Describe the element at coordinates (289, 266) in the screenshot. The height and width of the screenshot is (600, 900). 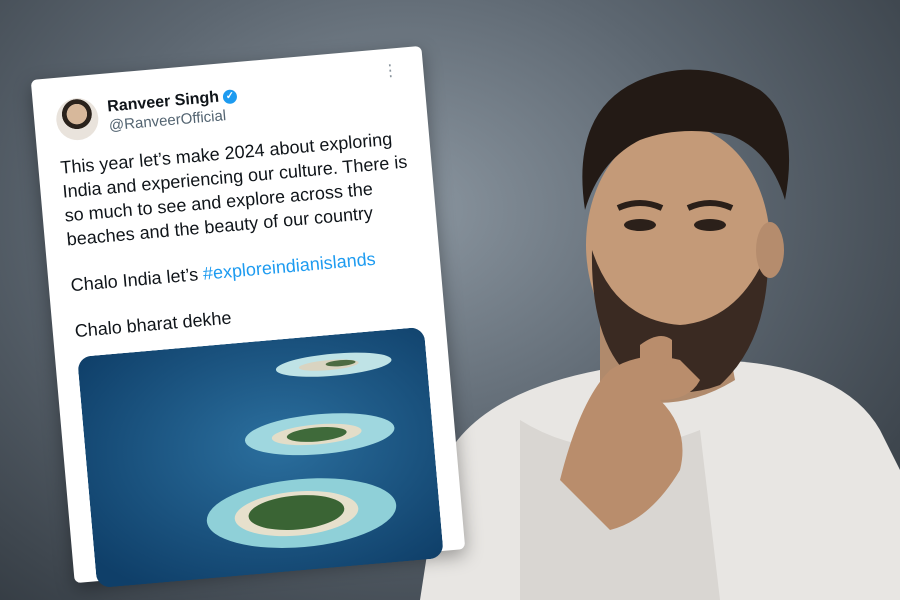
I see `hashtag-link: #exploreindianislands` at that location.